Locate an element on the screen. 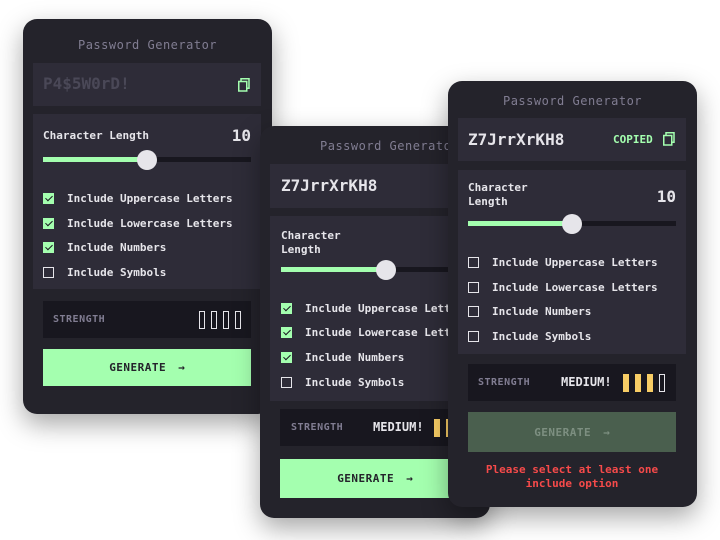 The height and width of the screenshot is (540, 720). option-label: Include Uppercase Lett is located at coordinates (378, 308).